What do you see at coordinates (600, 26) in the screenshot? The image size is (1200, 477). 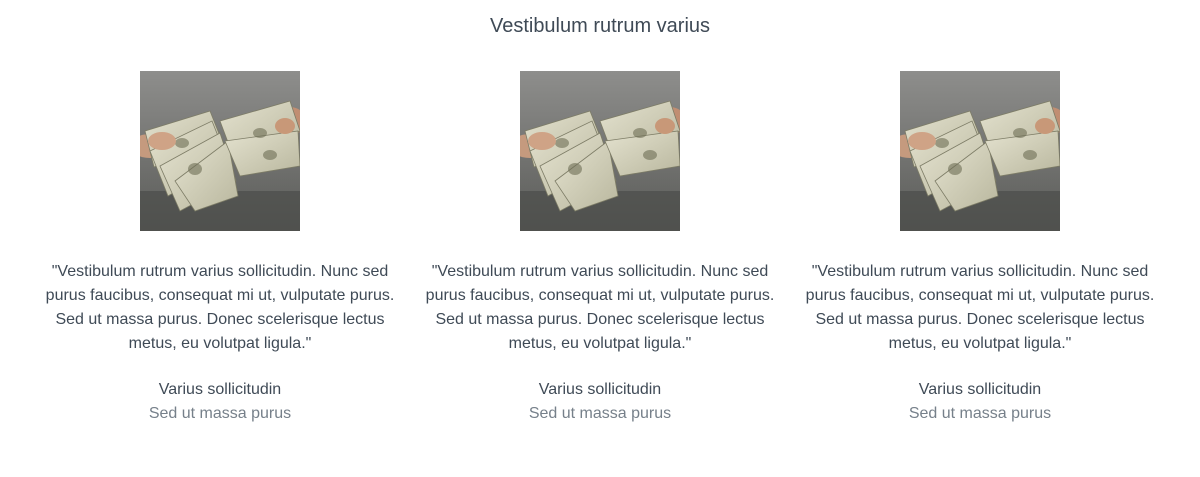 I see `section-title: Vestibulum rutrum varius` at bounding box center [600, 26].